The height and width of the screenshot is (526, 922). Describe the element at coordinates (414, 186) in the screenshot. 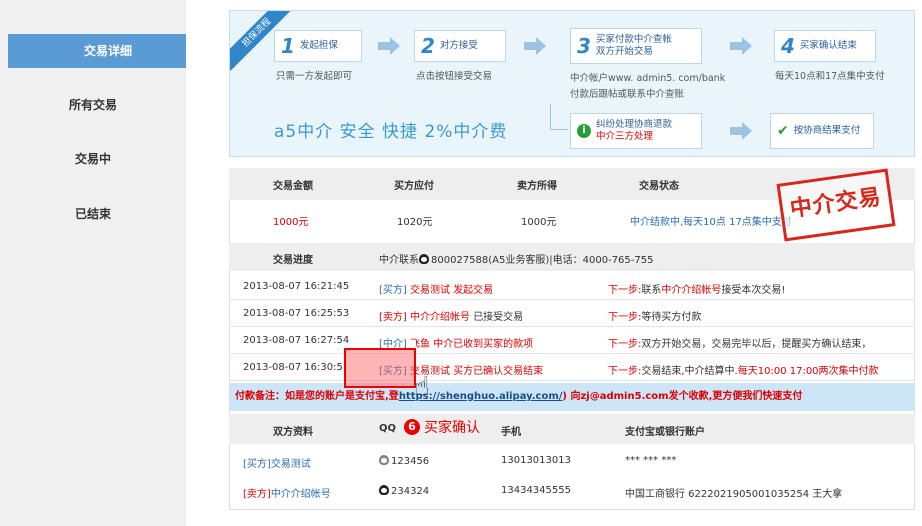

I see `col-buyer-pays: 买方应付` at that location.